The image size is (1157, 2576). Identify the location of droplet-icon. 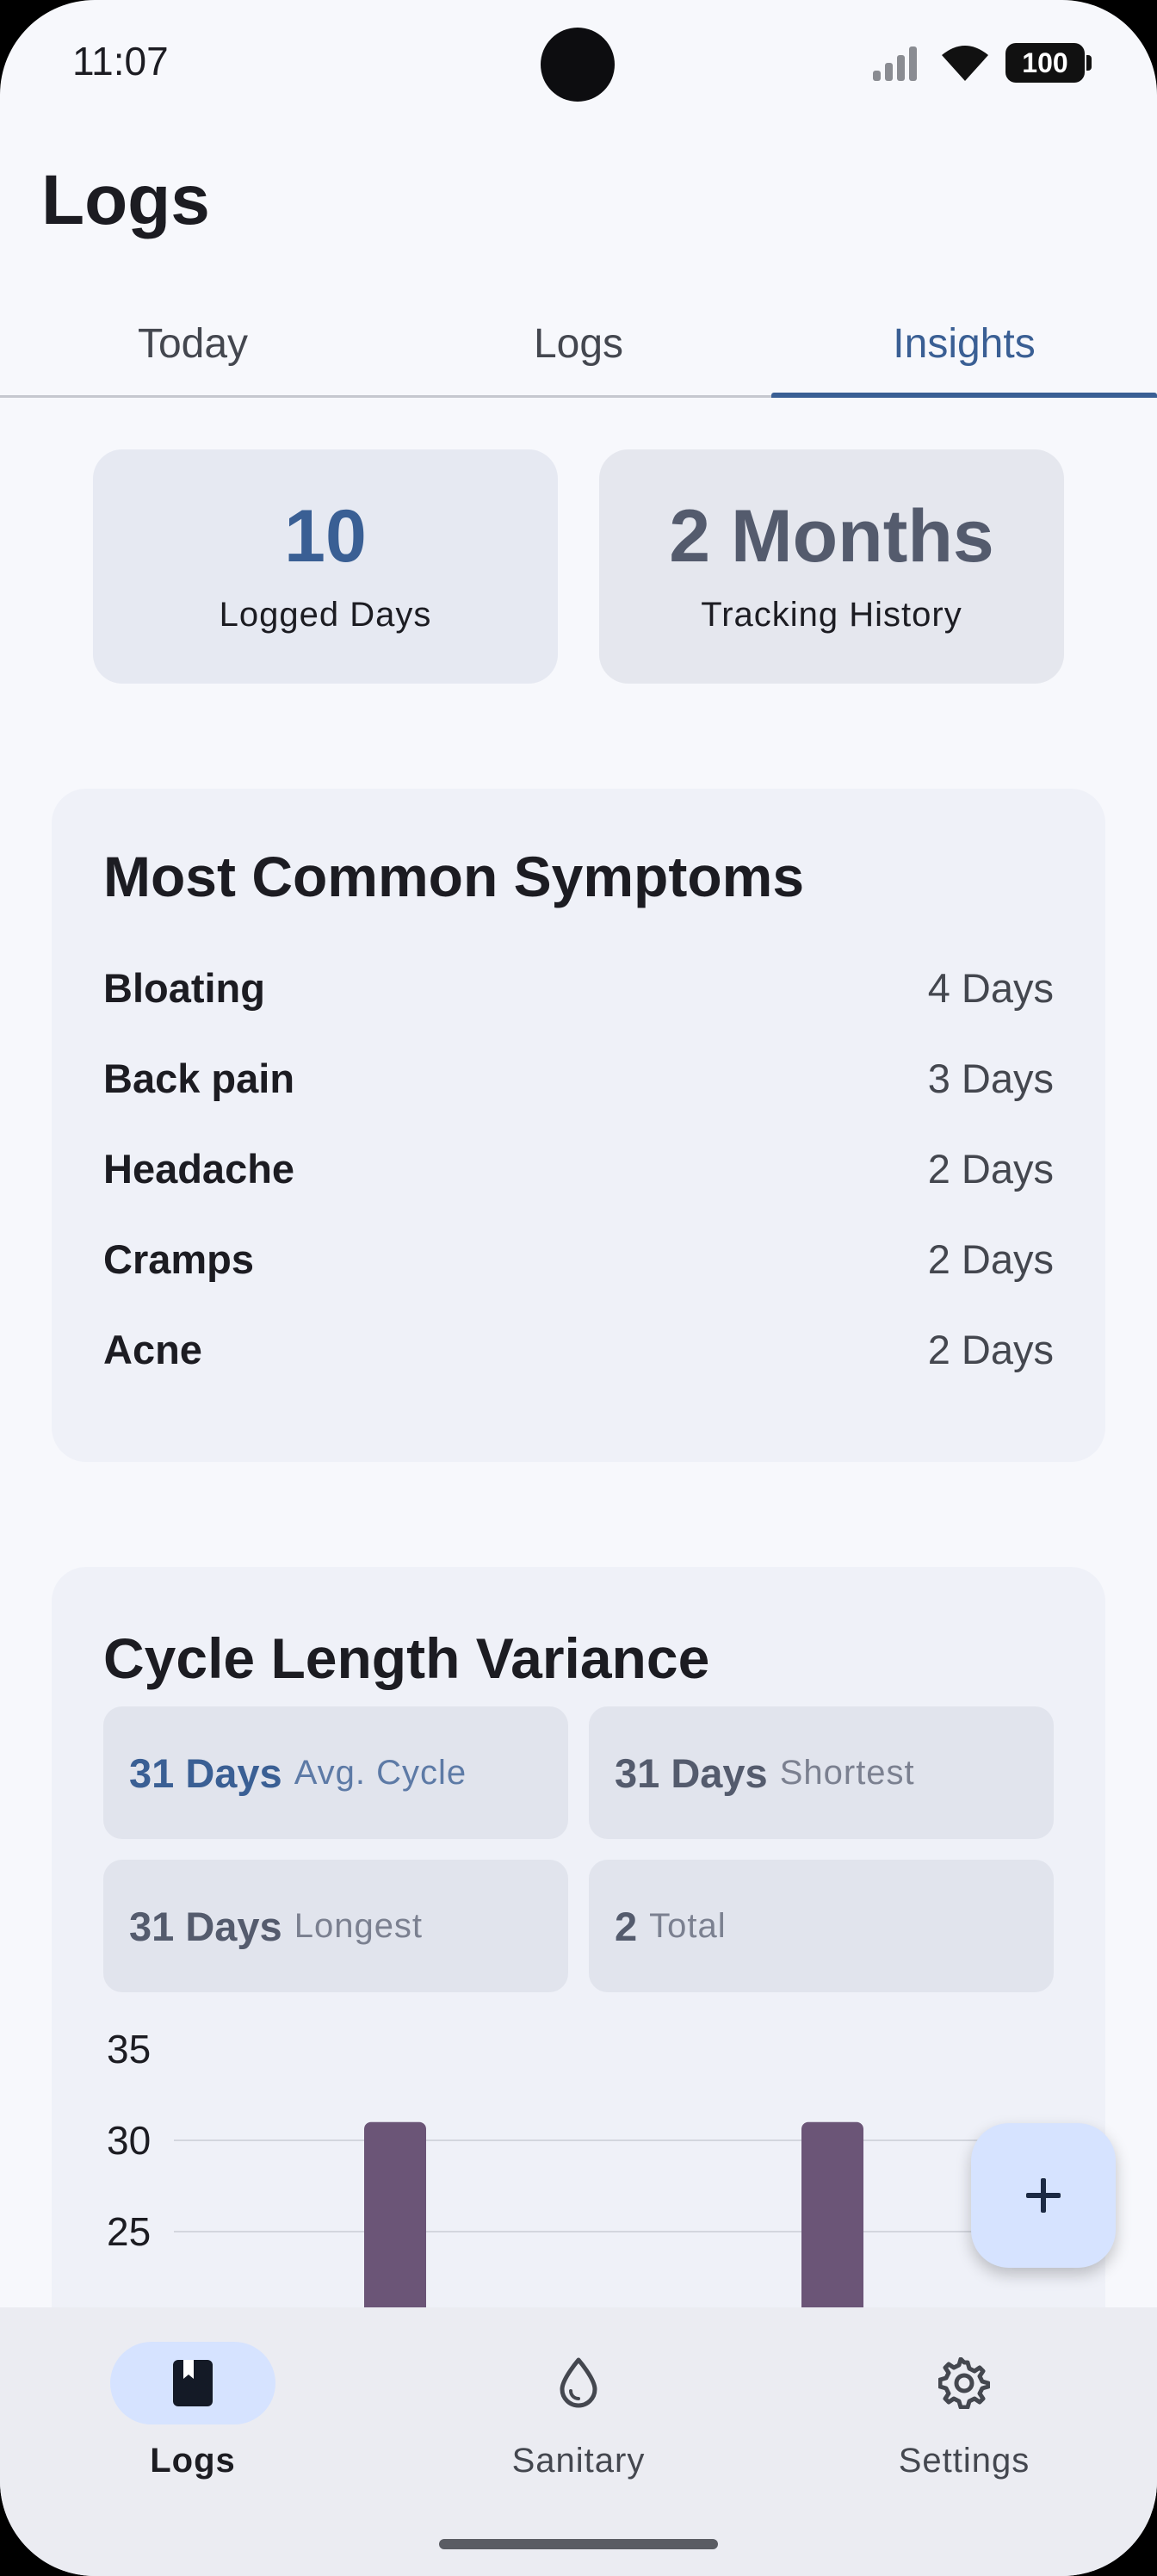
(579, 2383).